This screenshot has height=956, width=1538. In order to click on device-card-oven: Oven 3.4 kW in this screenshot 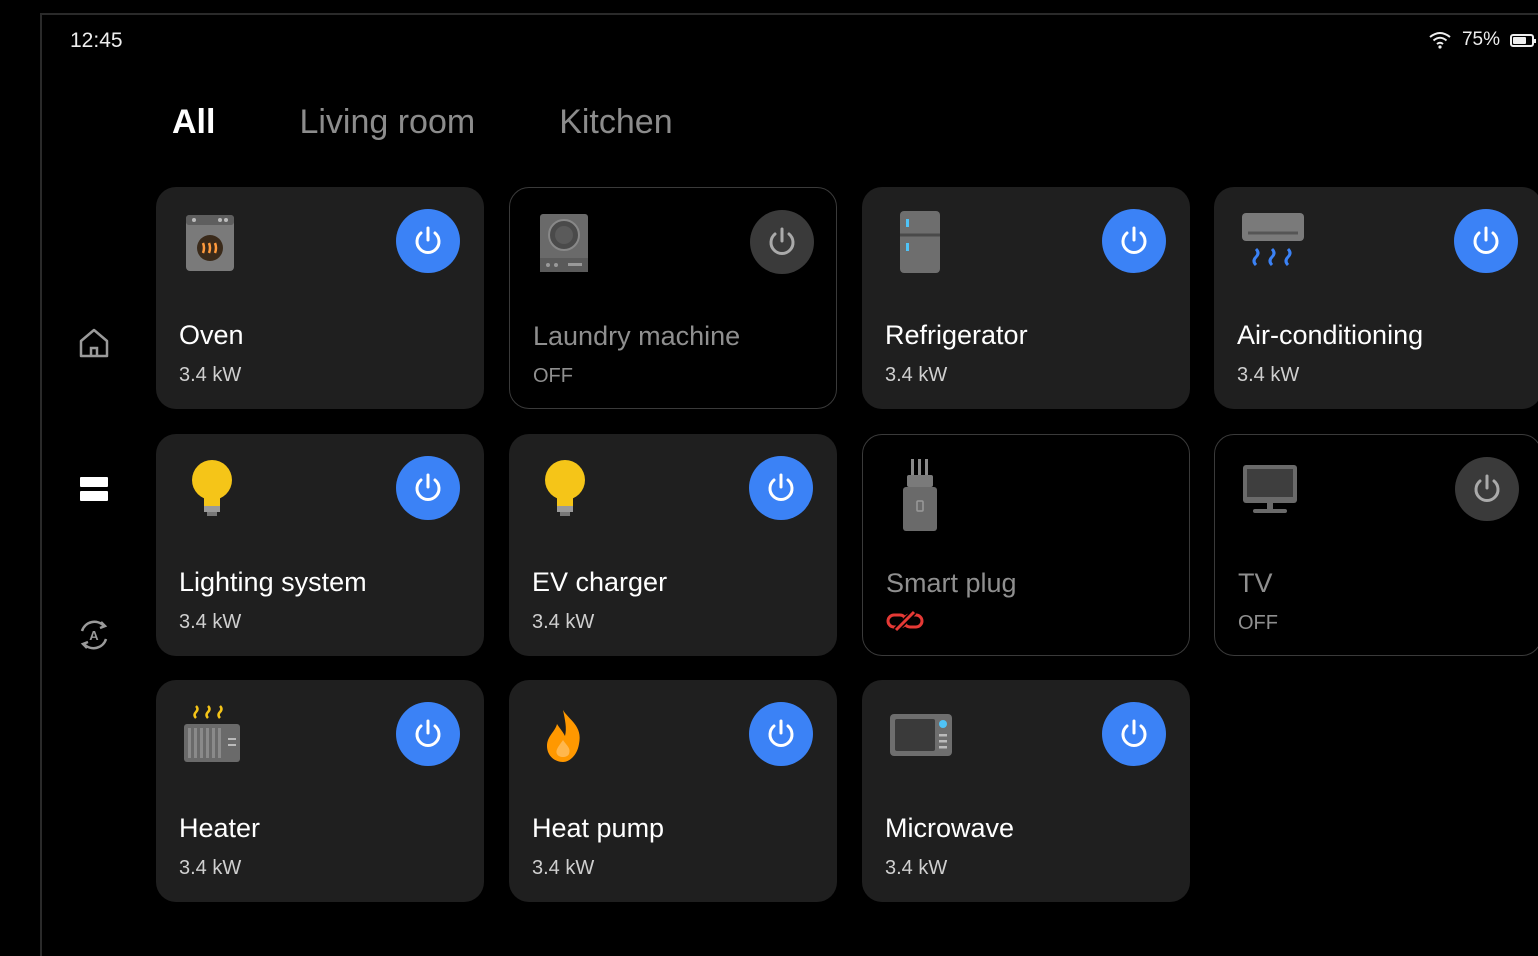, I will do `click(320, 298)`.